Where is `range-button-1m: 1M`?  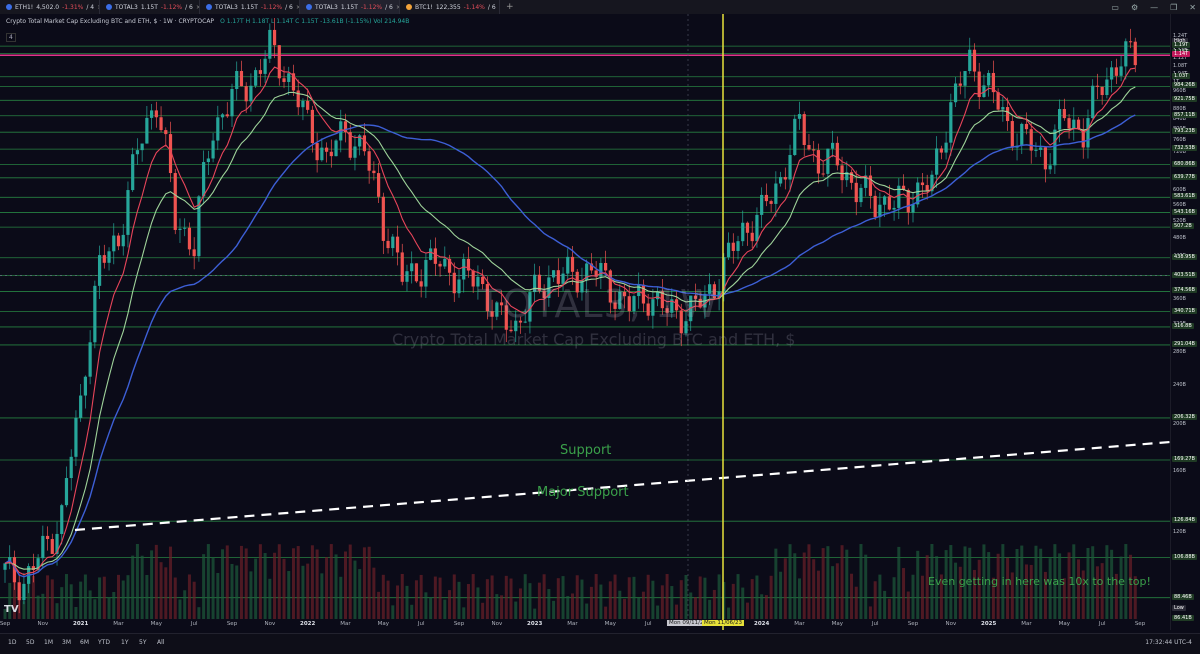
range-button-1m: 1M is located at coordinates (48, 642).